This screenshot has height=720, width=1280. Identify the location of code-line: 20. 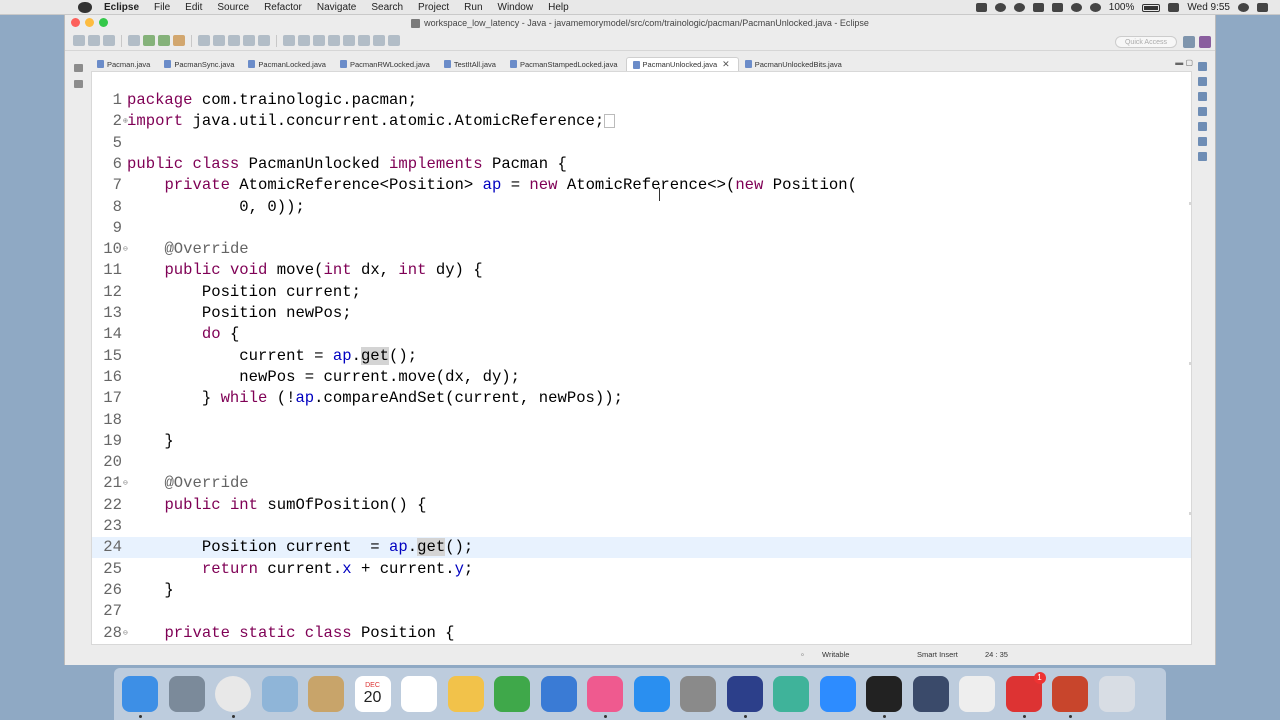
(641, 462).